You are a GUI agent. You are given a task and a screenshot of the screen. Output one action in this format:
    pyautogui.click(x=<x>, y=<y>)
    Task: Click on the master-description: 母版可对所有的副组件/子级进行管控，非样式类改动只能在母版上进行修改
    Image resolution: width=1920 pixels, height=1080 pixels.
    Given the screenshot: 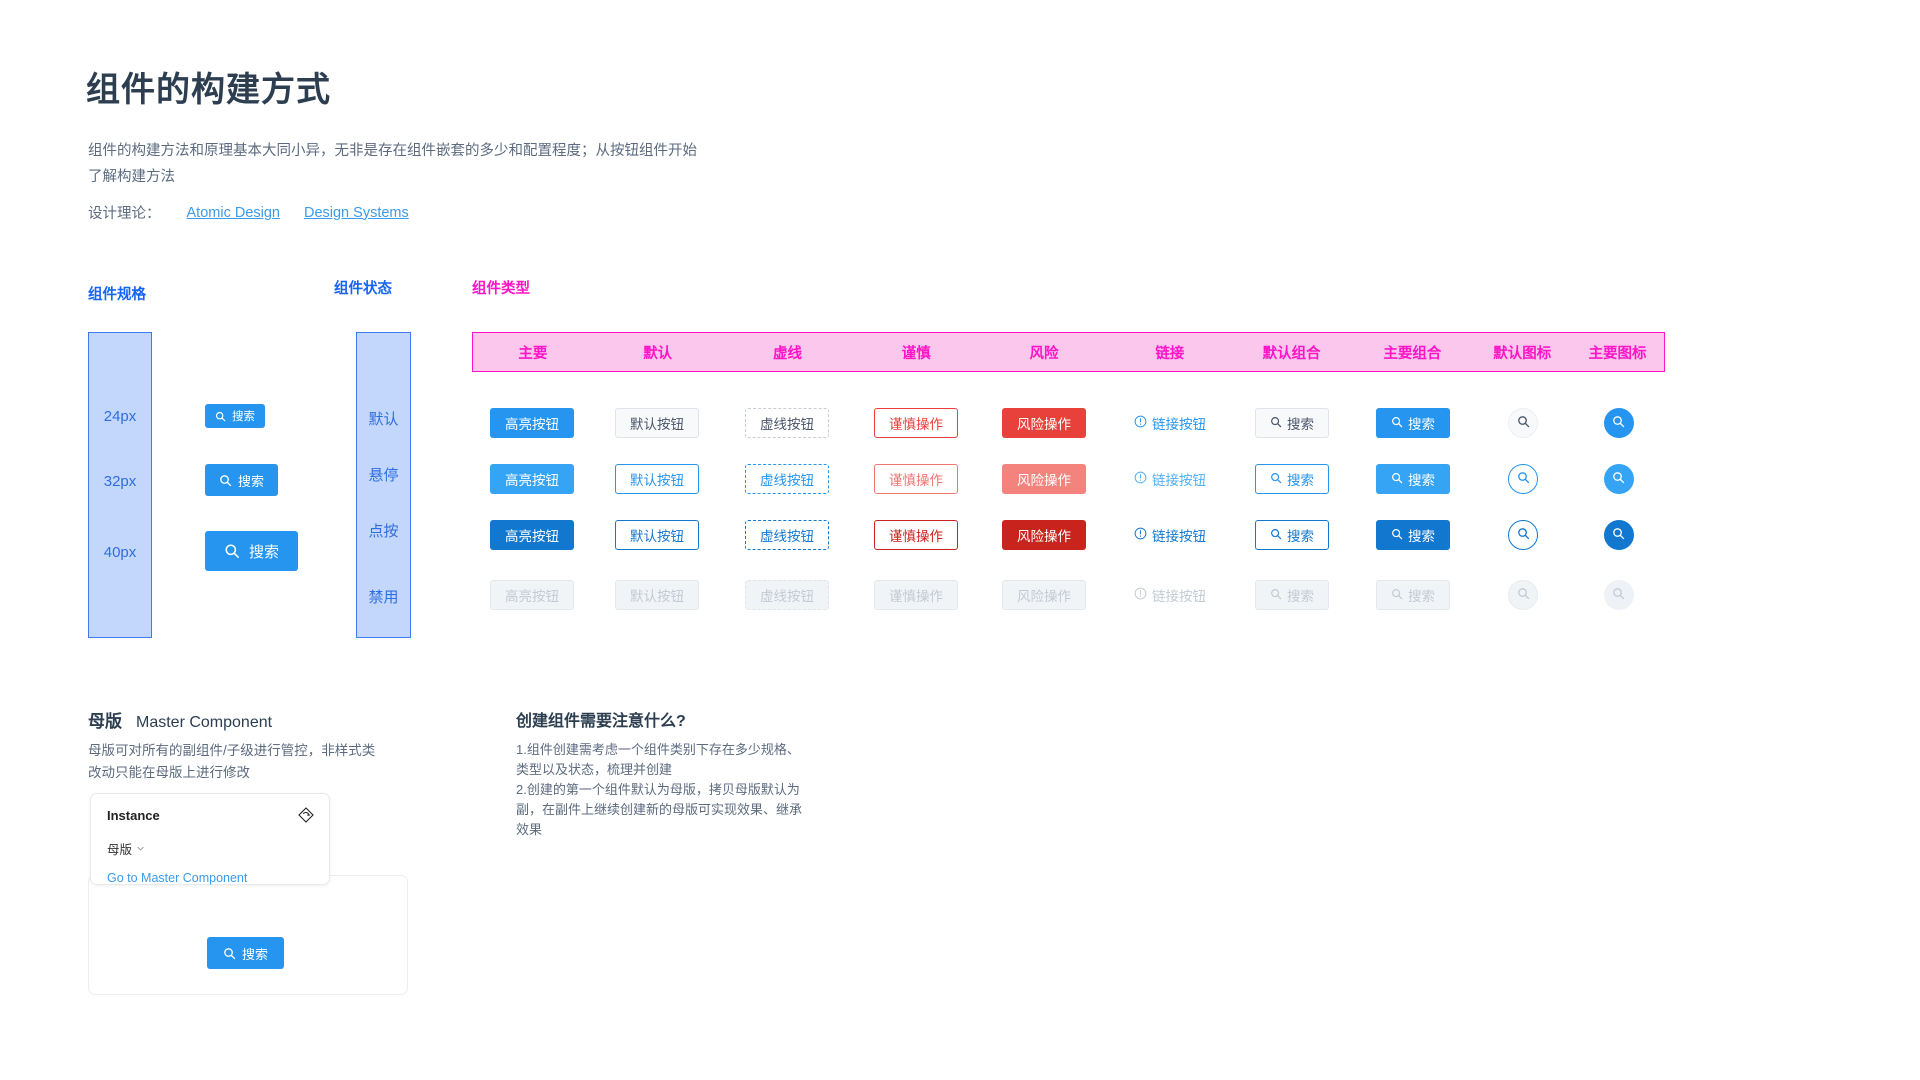 What is the action you would take?
    pyautogui.click(x=232, y=761)
    